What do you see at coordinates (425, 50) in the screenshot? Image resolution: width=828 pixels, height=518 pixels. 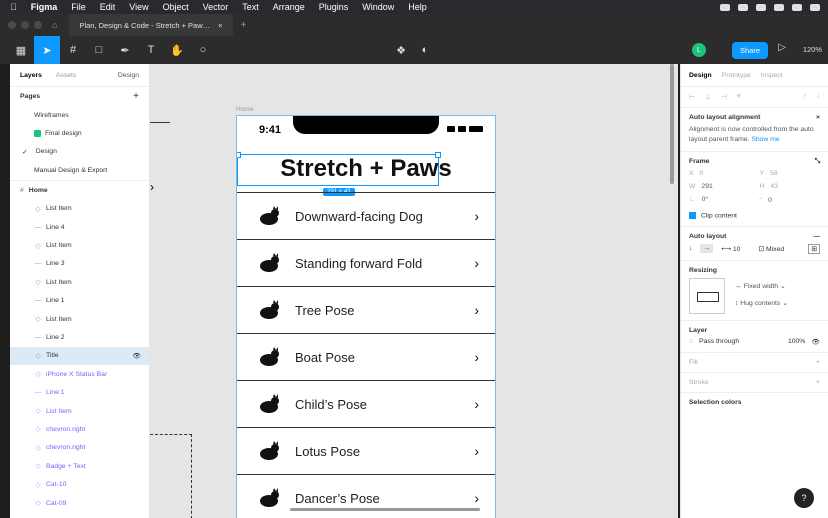 I see `contrast-icon: ◐` at bounding box center [425, 50].